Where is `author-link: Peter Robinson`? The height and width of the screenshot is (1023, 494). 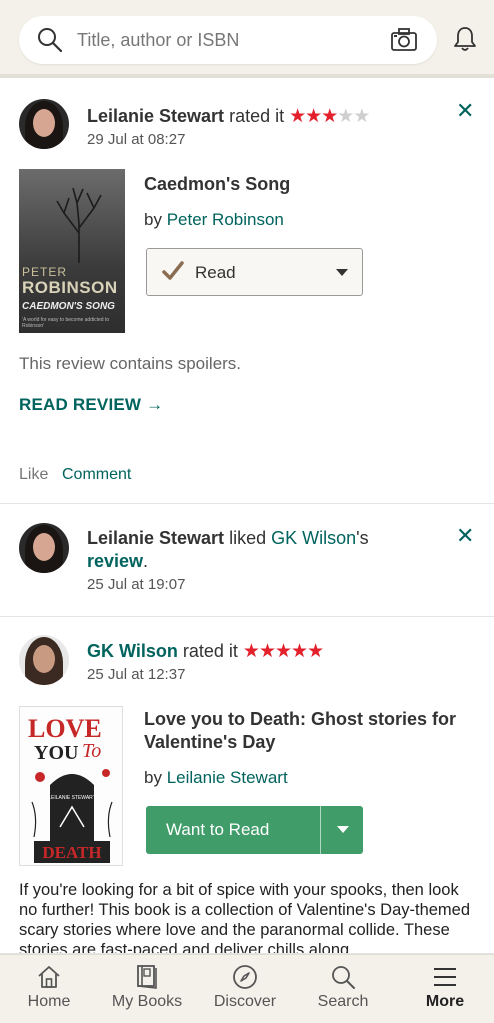
author-link: Peter Robinson is located at coordinates (225, 219).